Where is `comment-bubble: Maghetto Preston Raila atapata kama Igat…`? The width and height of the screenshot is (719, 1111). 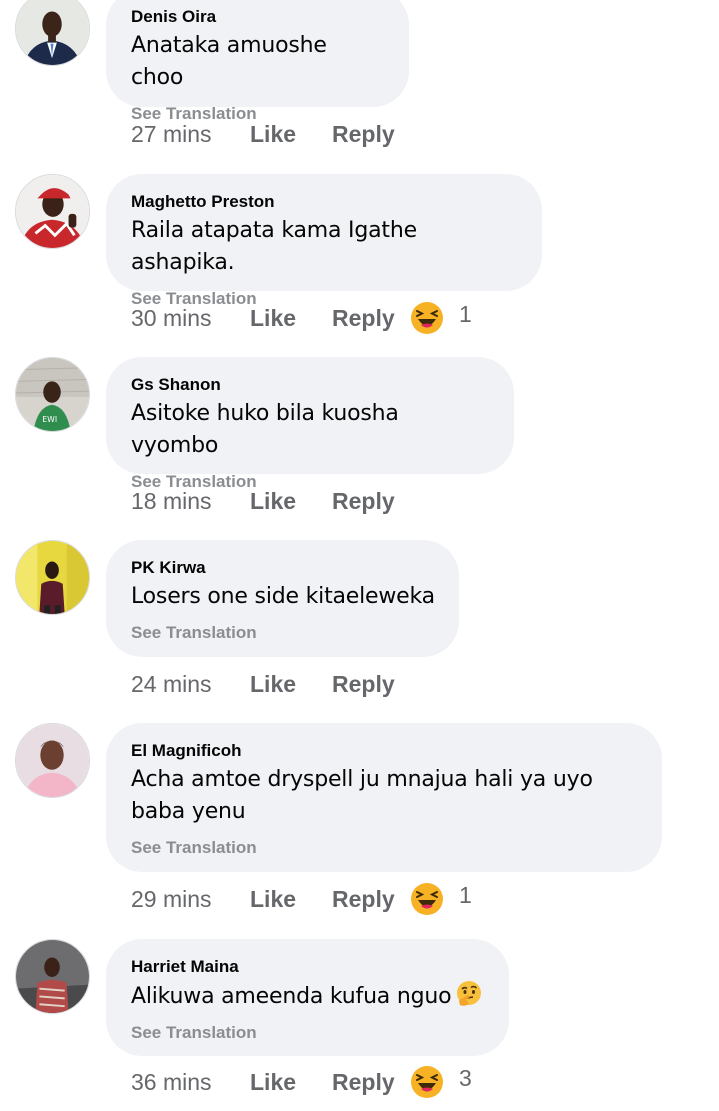
comment-bubble: Maghetto Preston Raila atapata kama Igat… is located at coordinates (324, 241).